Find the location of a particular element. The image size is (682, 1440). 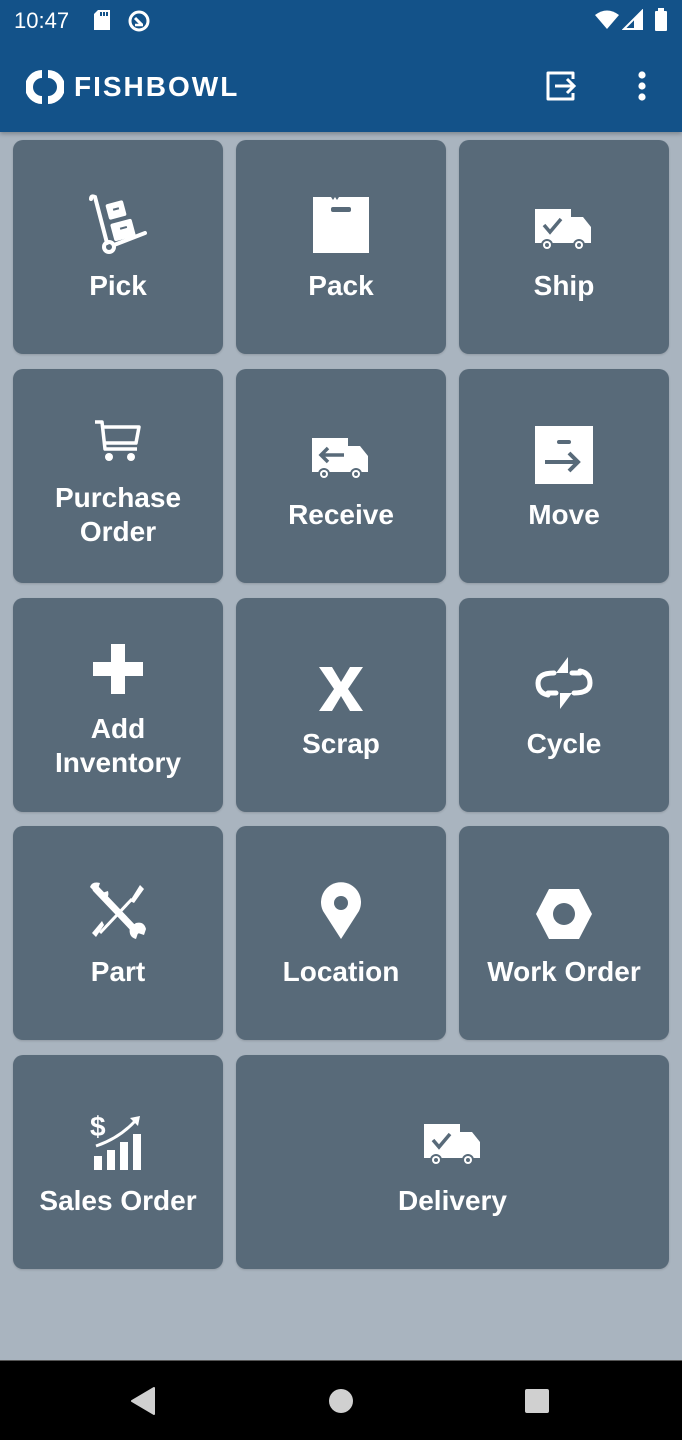

tile-label: Pick is located at coordinates (118, 285).